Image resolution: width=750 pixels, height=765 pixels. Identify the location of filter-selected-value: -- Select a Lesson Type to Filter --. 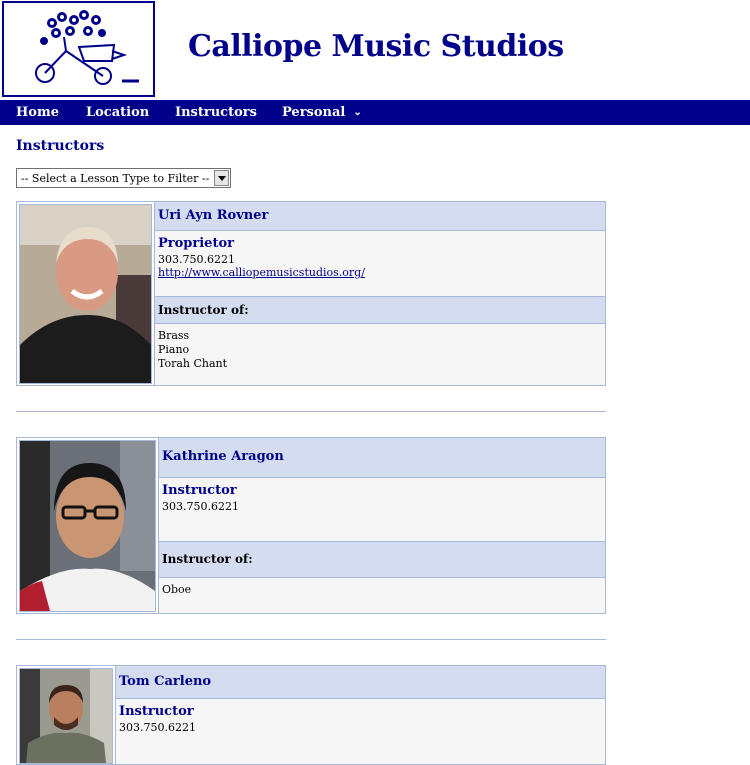
(115, 178).